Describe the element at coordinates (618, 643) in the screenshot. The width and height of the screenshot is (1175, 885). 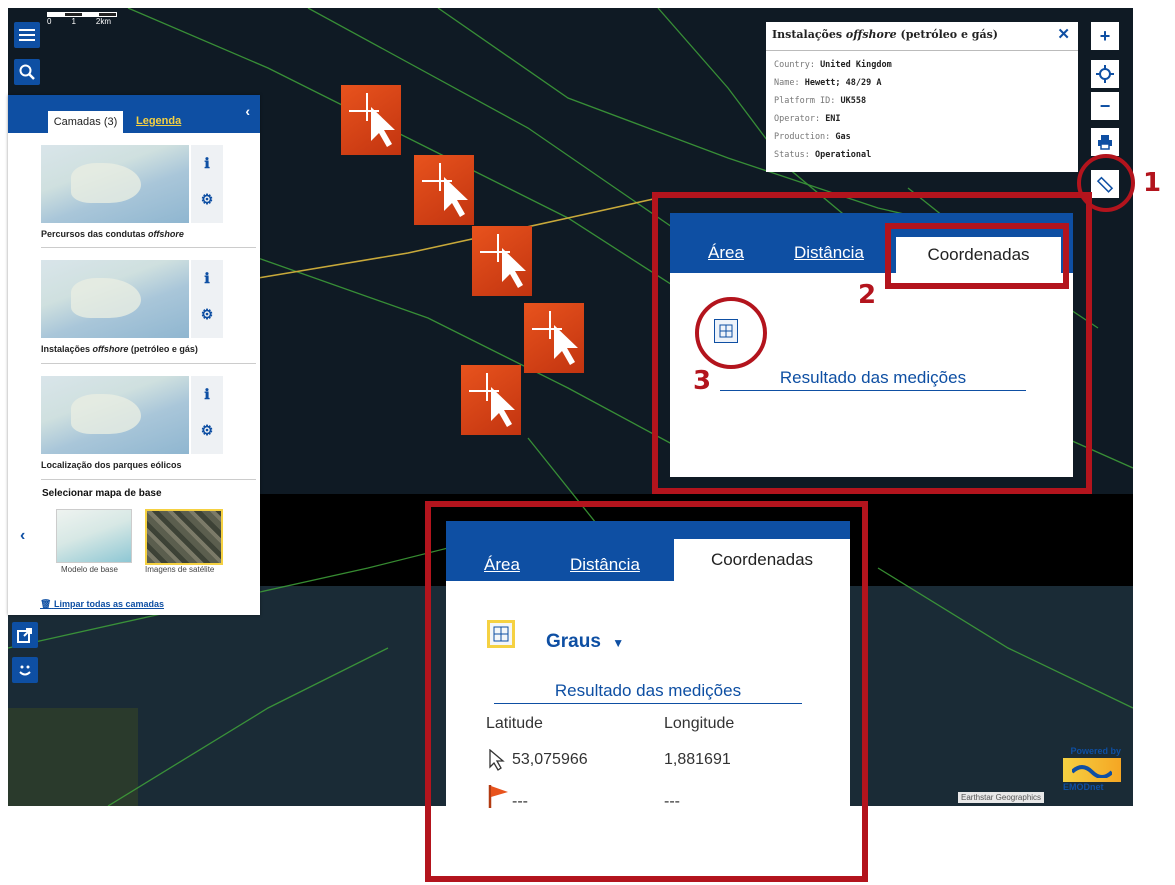
I see `caret-down-icon: ▼` at that location.